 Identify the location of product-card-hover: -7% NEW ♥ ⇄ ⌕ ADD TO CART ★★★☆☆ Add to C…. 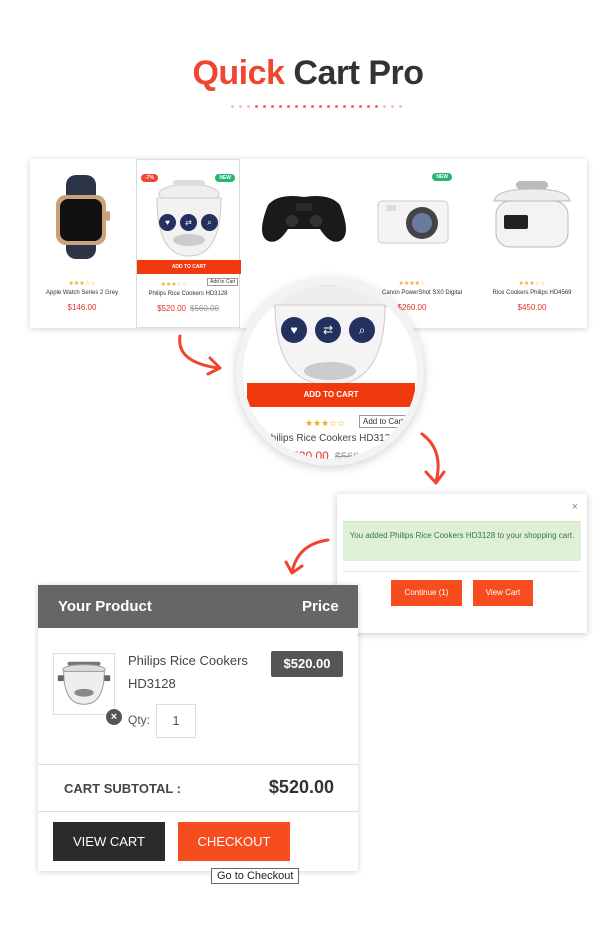
(188, 243).